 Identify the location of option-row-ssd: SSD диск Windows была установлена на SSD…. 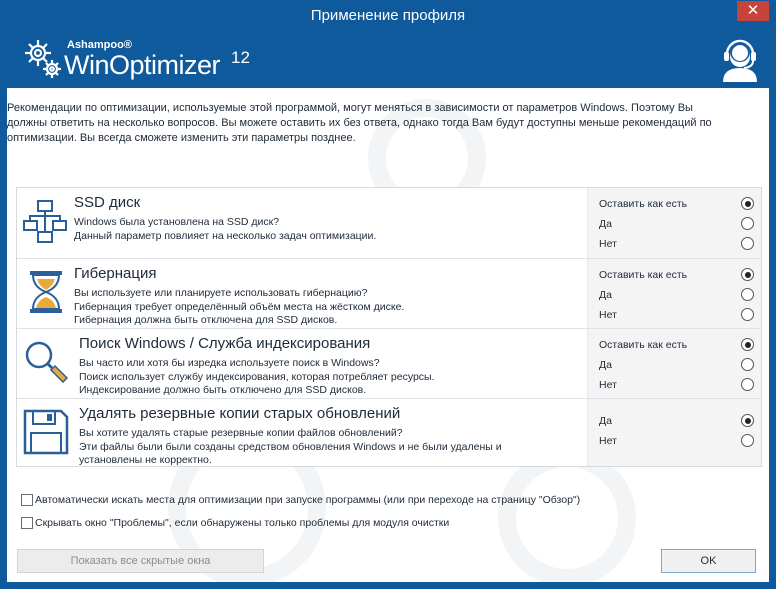
(389, 223).